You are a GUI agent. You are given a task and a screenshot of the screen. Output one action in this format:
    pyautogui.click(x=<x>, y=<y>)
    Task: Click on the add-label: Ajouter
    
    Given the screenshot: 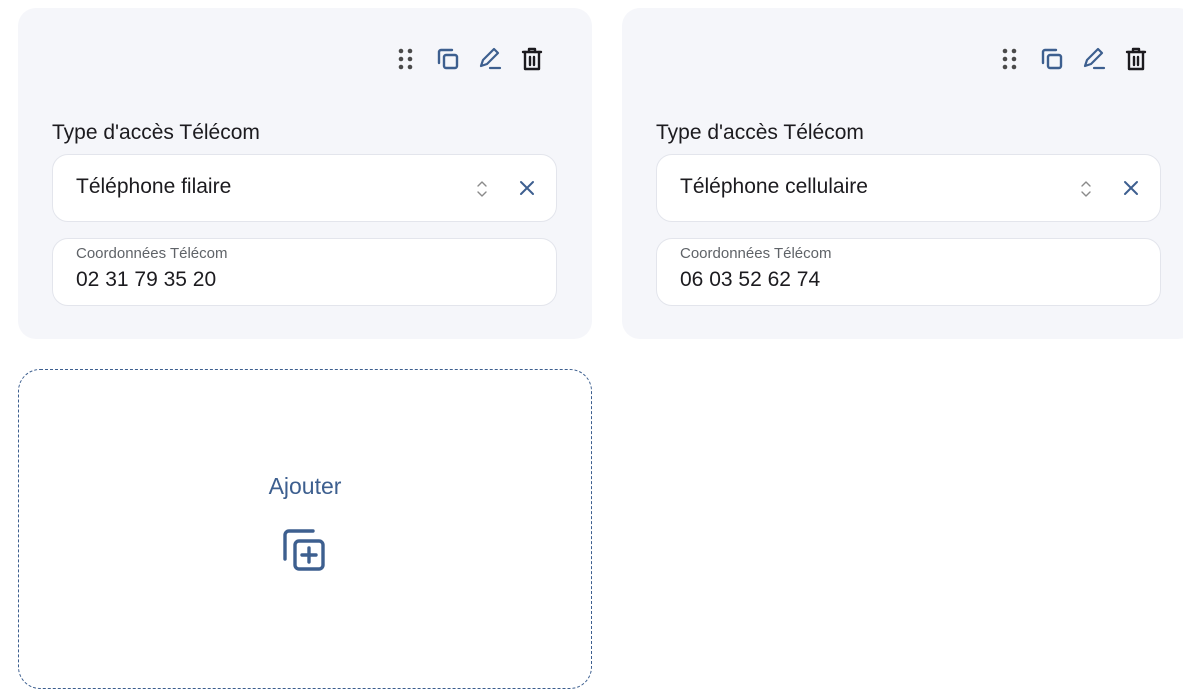 What is the action you would take?
    pyautogui.click(x=305, y=486)
    